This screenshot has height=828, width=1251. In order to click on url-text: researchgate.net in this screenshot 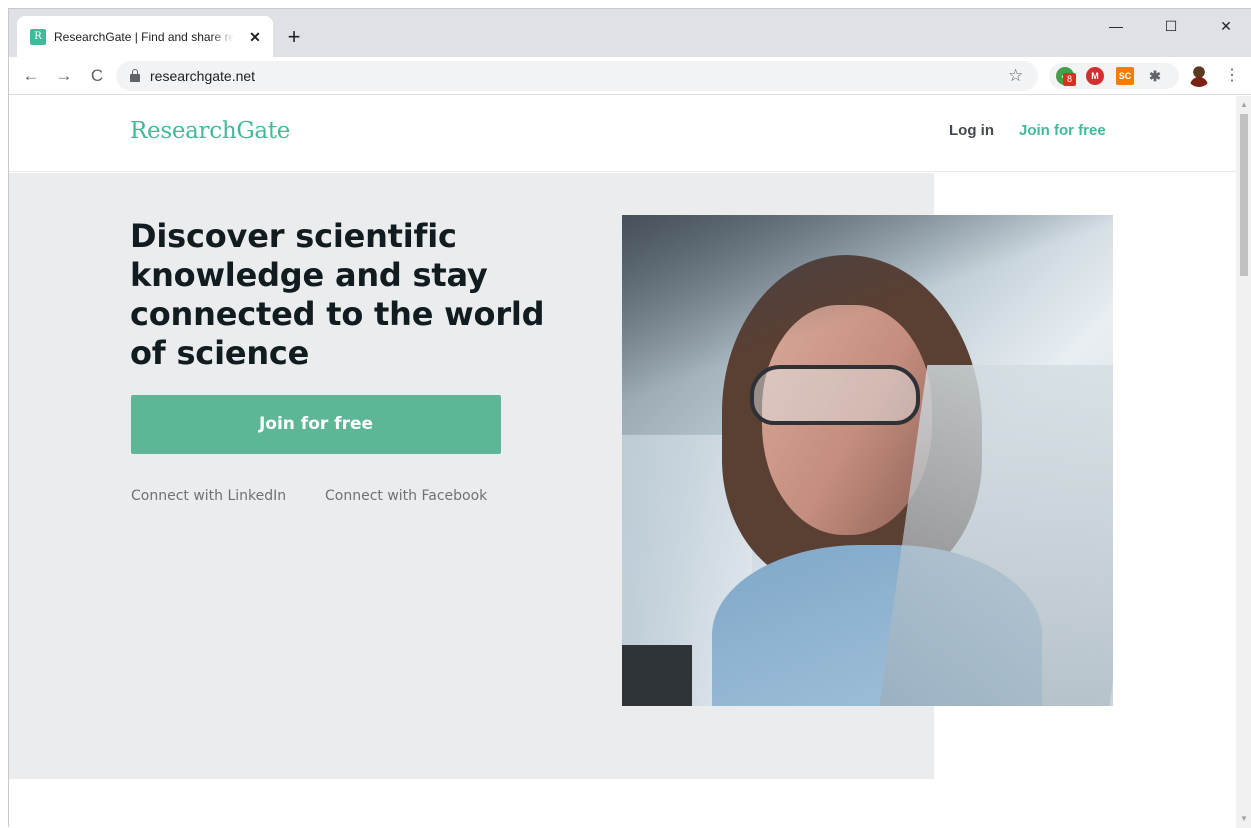, I will do `click(202, 76)`.